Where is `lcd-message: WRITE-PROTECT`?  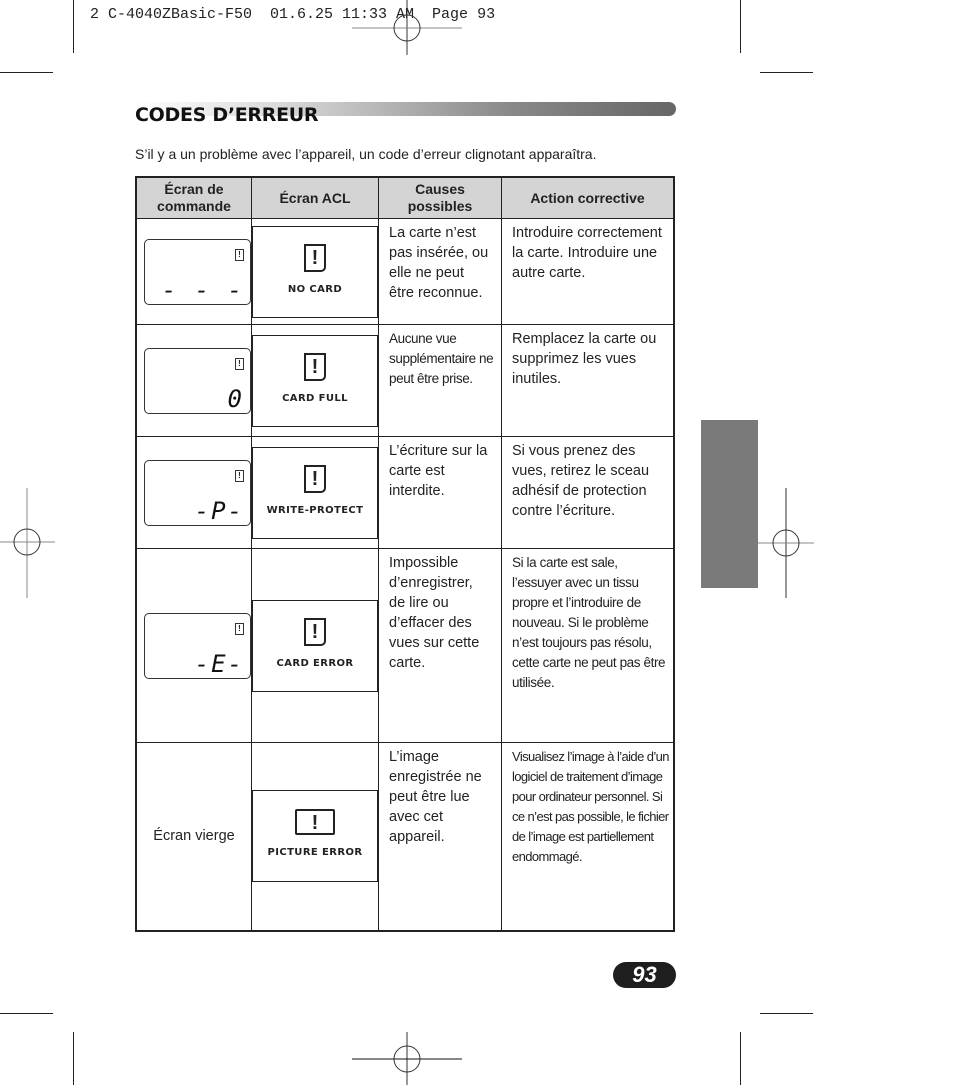 lcd-message: WRITE-PROTECT is located at coordinates (315, 510).